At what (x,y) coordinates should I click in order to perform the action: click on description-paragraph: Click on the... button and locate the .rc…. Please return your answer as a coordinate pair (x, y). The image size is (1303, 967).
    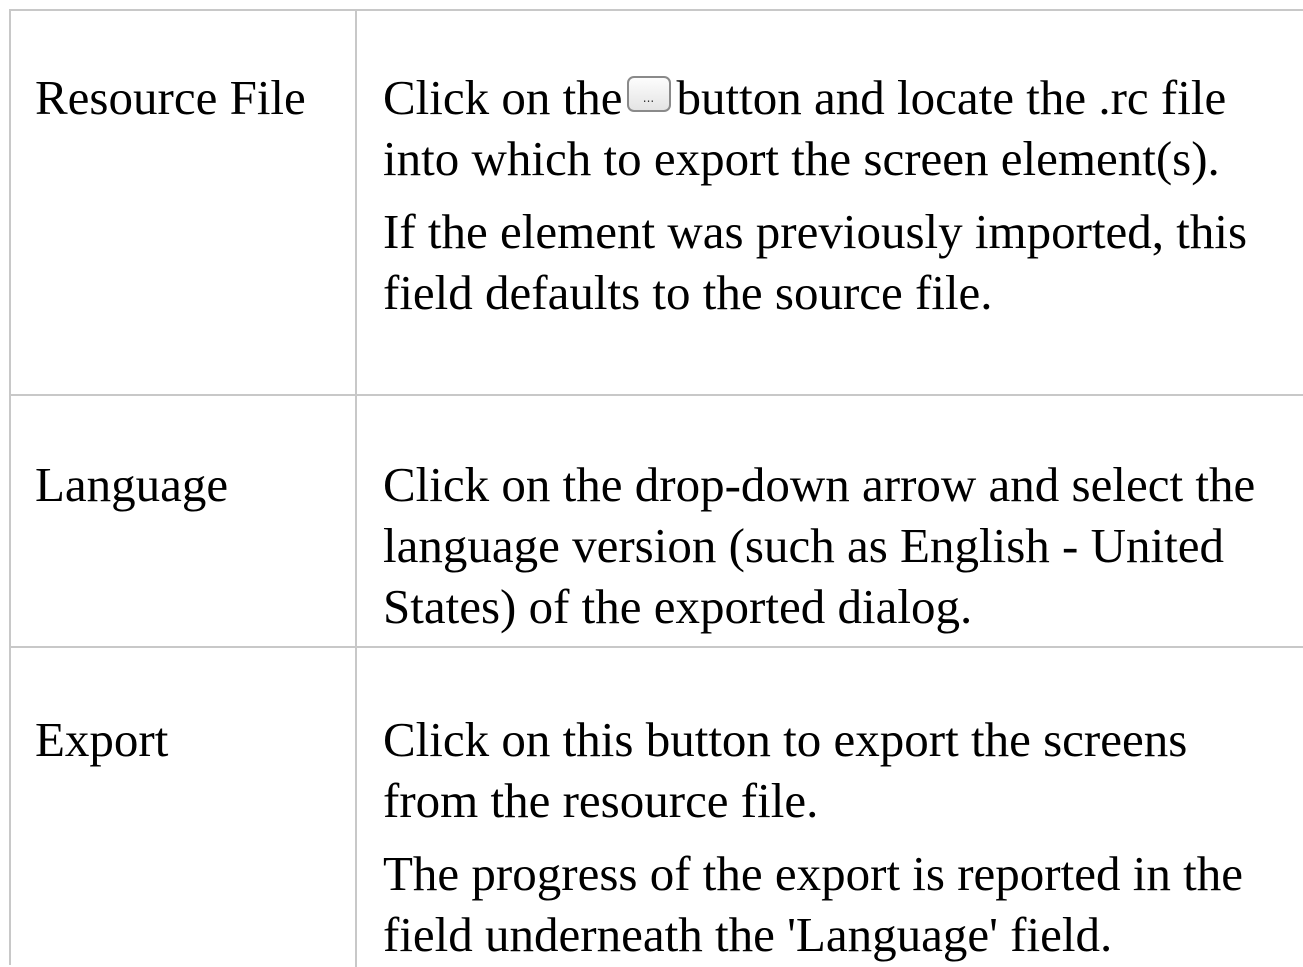
    Looking at the image, I should click on (833, 128).